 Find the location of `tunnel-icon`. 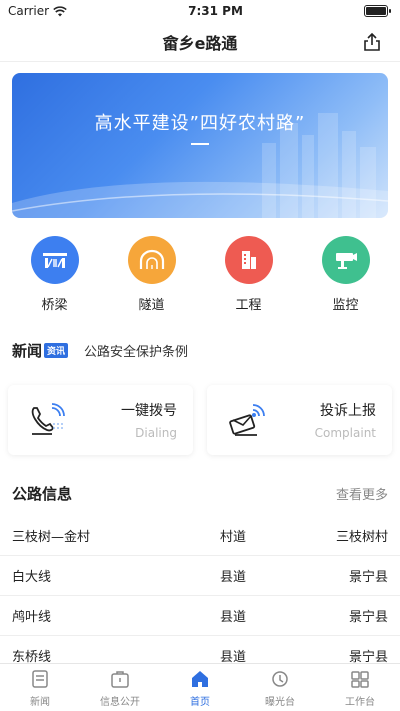

tunnel-icon is located at coordinates (151, 260).